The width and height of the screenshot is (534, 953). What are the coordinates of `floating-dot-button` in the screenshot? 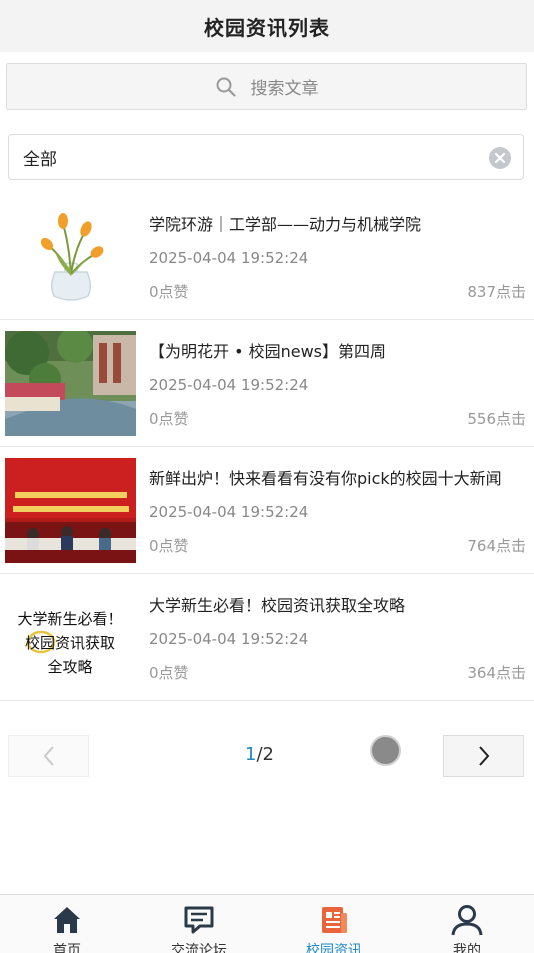 It's located at (385, 750).